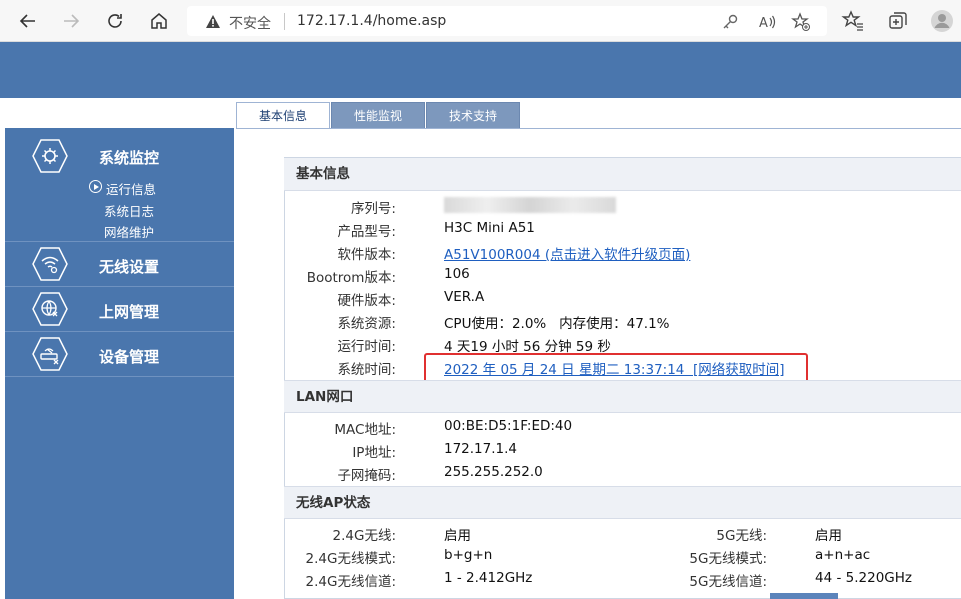 The image size is (961, 599). What do you see at coordinates (507, 21) in the screenshot?
I see `address-bar: 不安全 172.17.1.4/home.asp A` at bounding box center [507, 21].